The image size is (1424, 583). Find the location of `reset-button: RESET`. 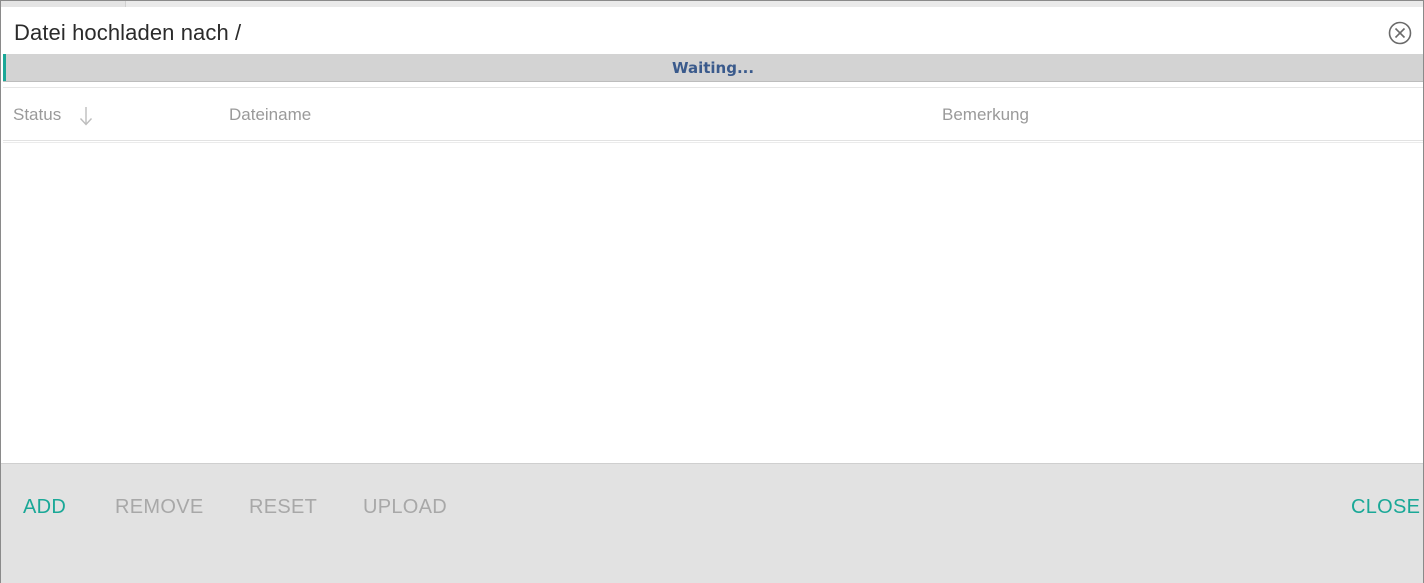

reset-button: RESET is located at coordinates (283, 507).